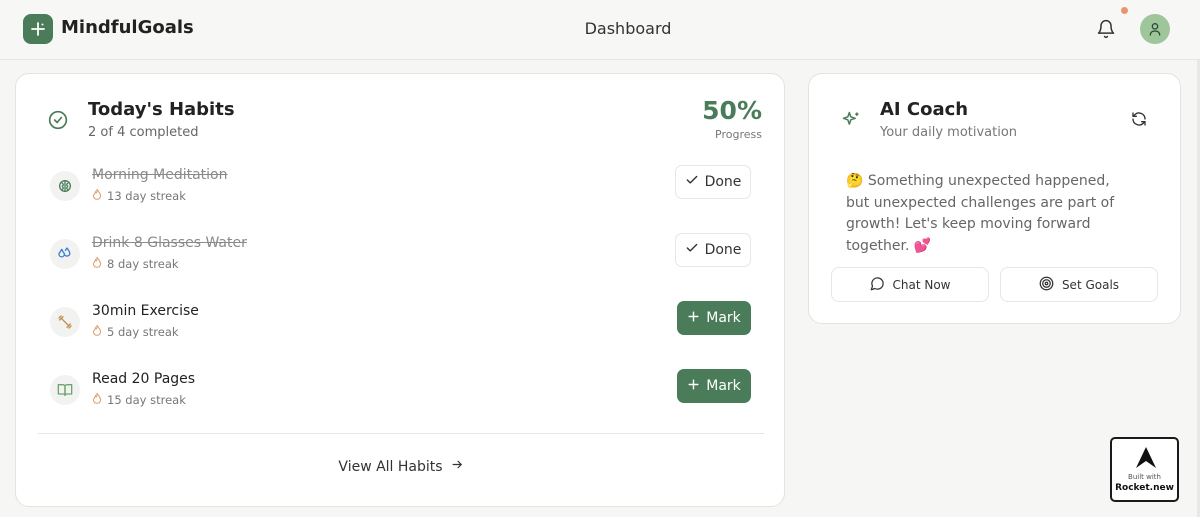  I want to click on habit-row: Drink 8 Glasses Water 8 day streak Done, so click(401, 266).